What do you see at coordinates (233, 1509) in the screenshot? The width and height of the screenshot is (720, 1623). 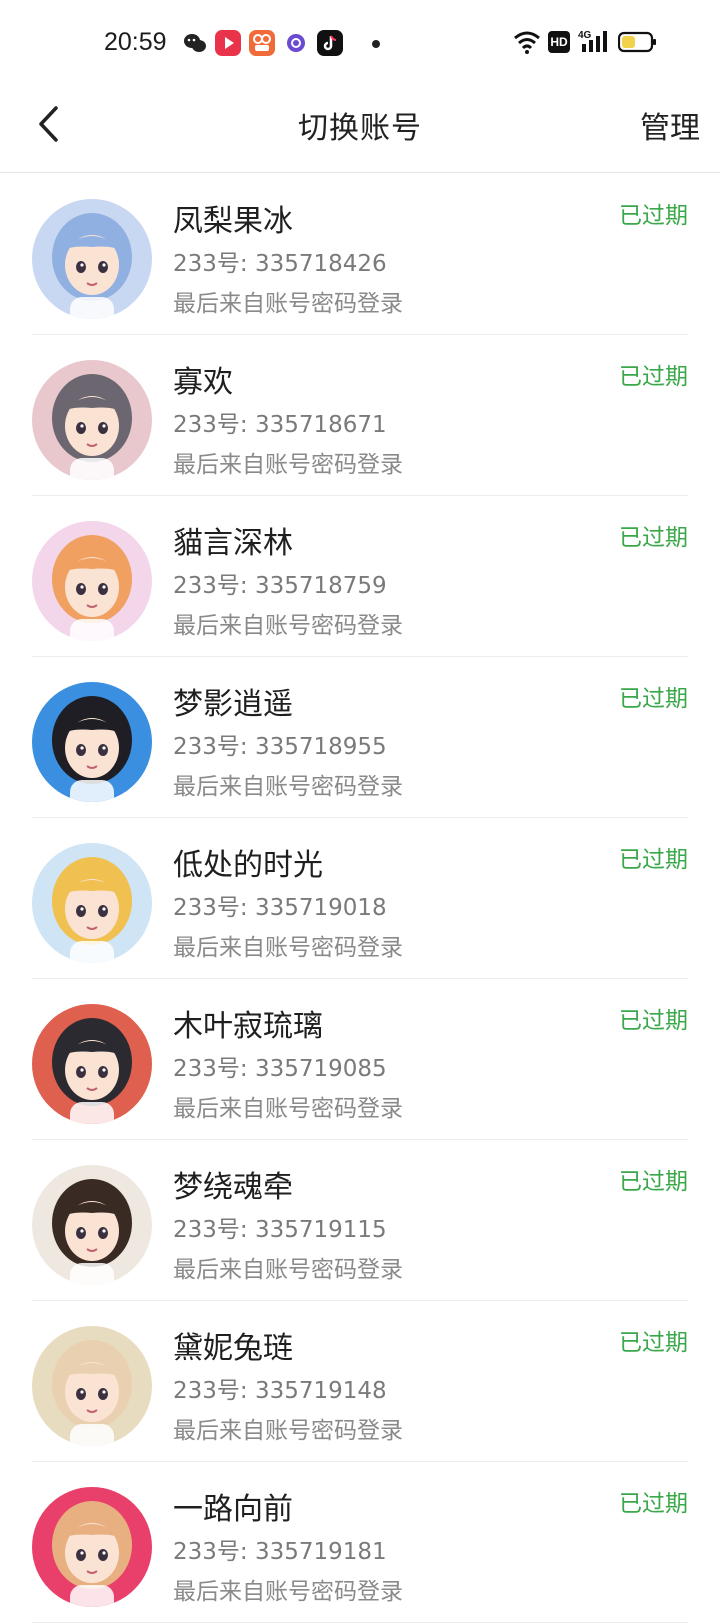 I see `account-name: 一路向前` at bounding box center [233, 1509].